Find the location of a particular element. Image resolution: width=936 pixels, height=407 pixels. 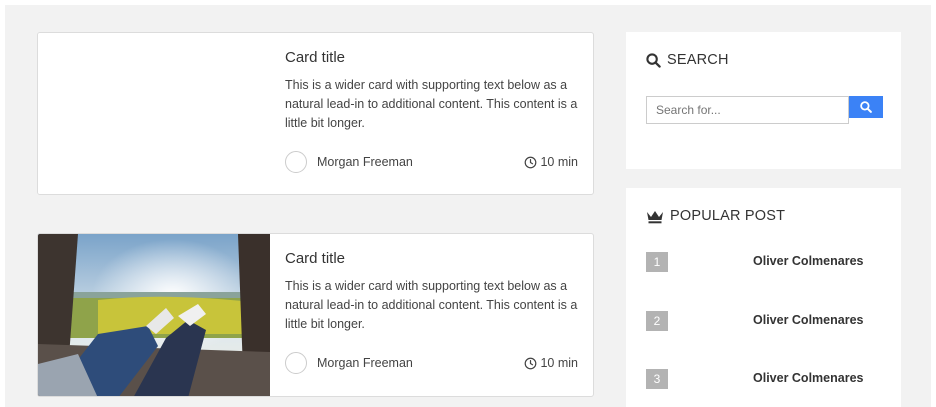

popular-title: POPULAR POST is located at coordinates (728, 216).